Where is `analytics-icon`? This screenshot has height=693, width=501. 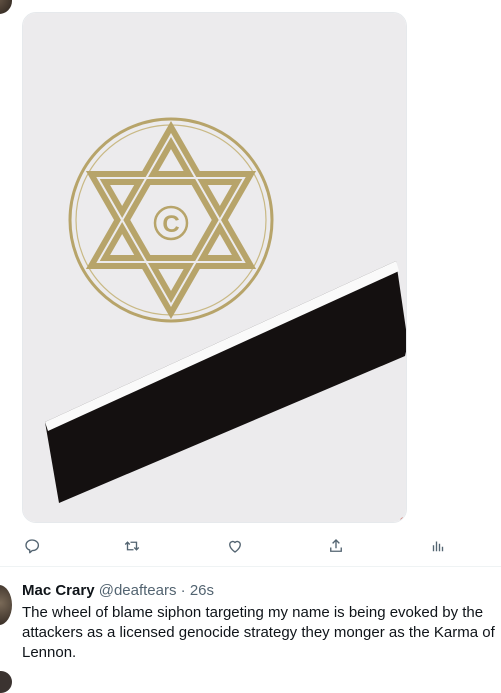 analytics-icon is located at coordinates (438, 546).